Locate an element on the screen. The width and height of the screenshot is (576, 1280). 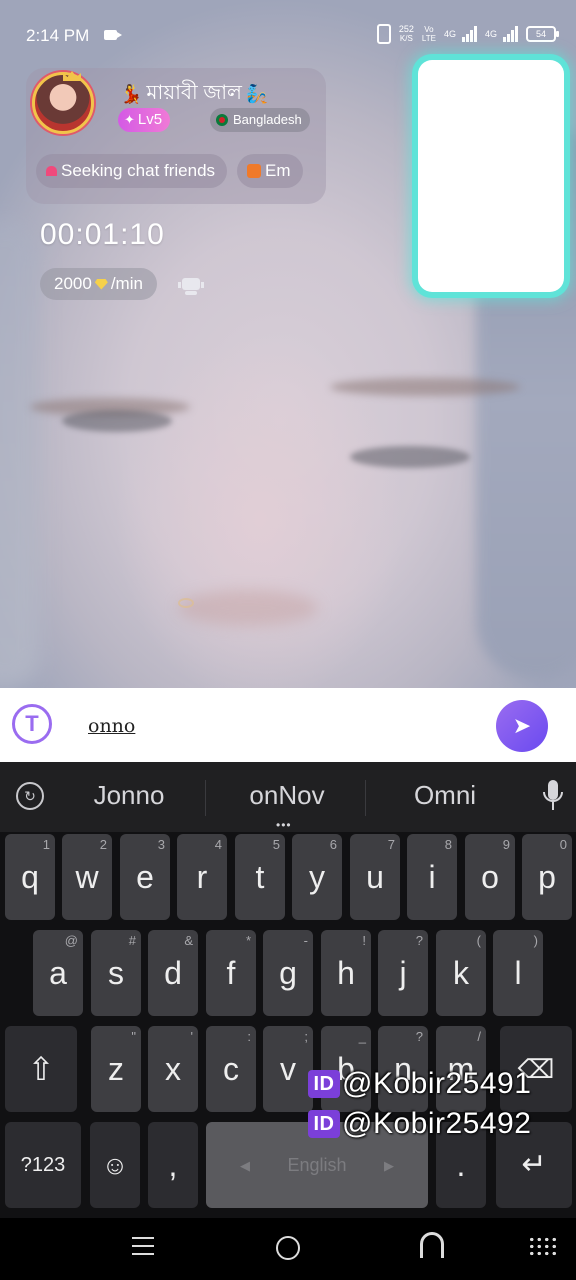
clipboard-icon: ↻ is located at coordinates (30, 796).